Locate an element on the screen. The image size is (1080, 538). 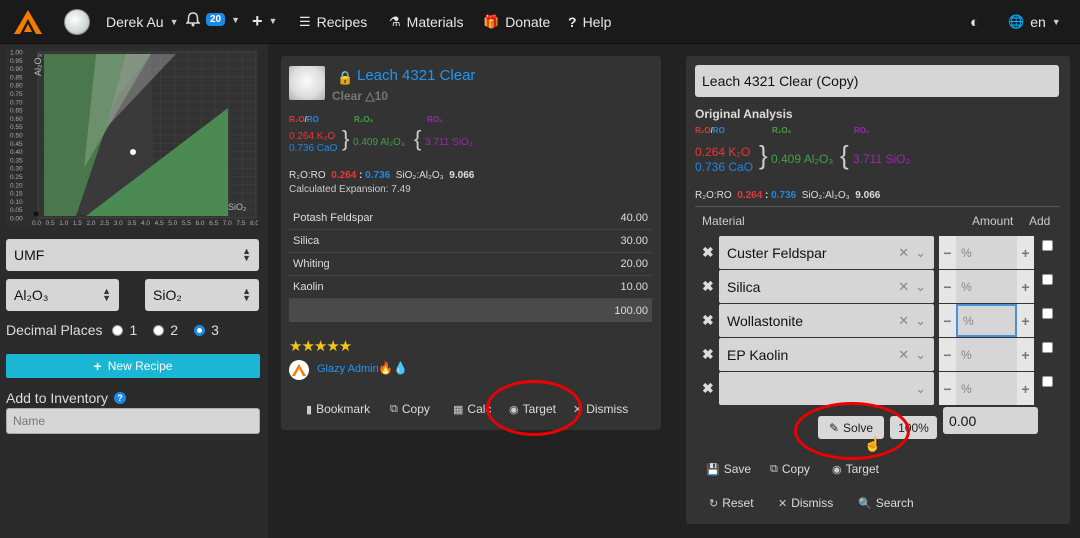
chart-x-axis-label: SiO₂ is located at coordinates (237, 207).